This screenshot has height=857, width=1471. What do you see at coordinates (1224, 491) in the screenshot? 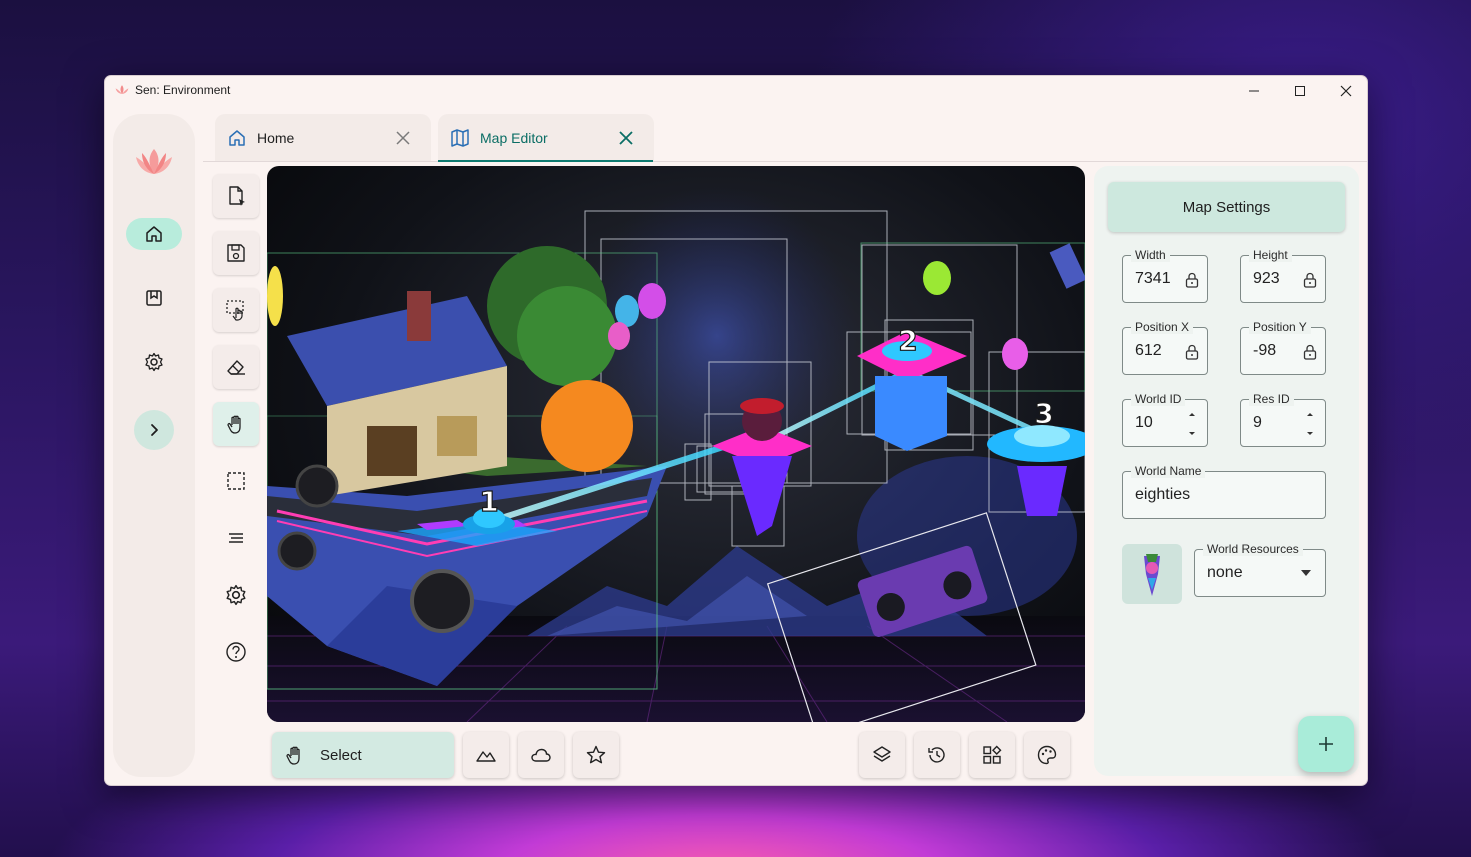
I see `world-name-field: World Name eighties` at bounding box center [1224, 491].